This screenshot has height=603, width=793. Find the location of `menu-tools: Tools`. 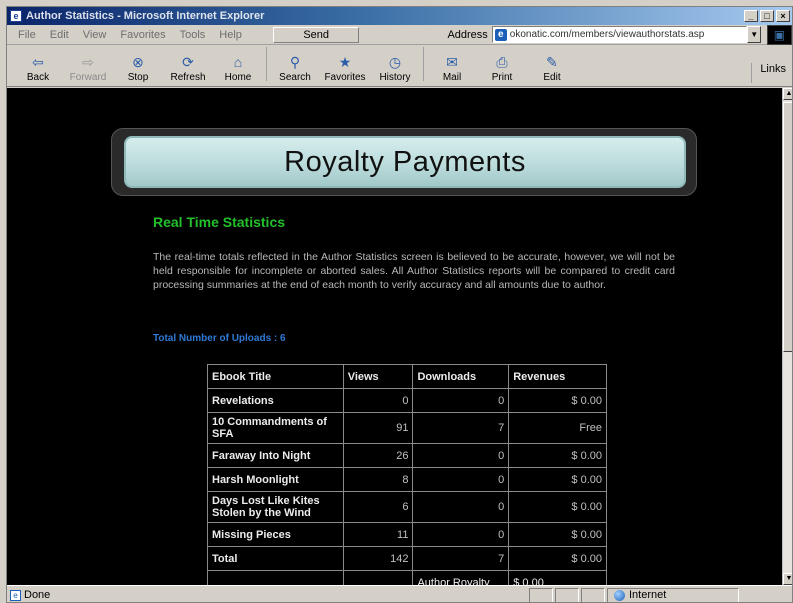

menu-tools: Tools is located at coordinates (193, 35).